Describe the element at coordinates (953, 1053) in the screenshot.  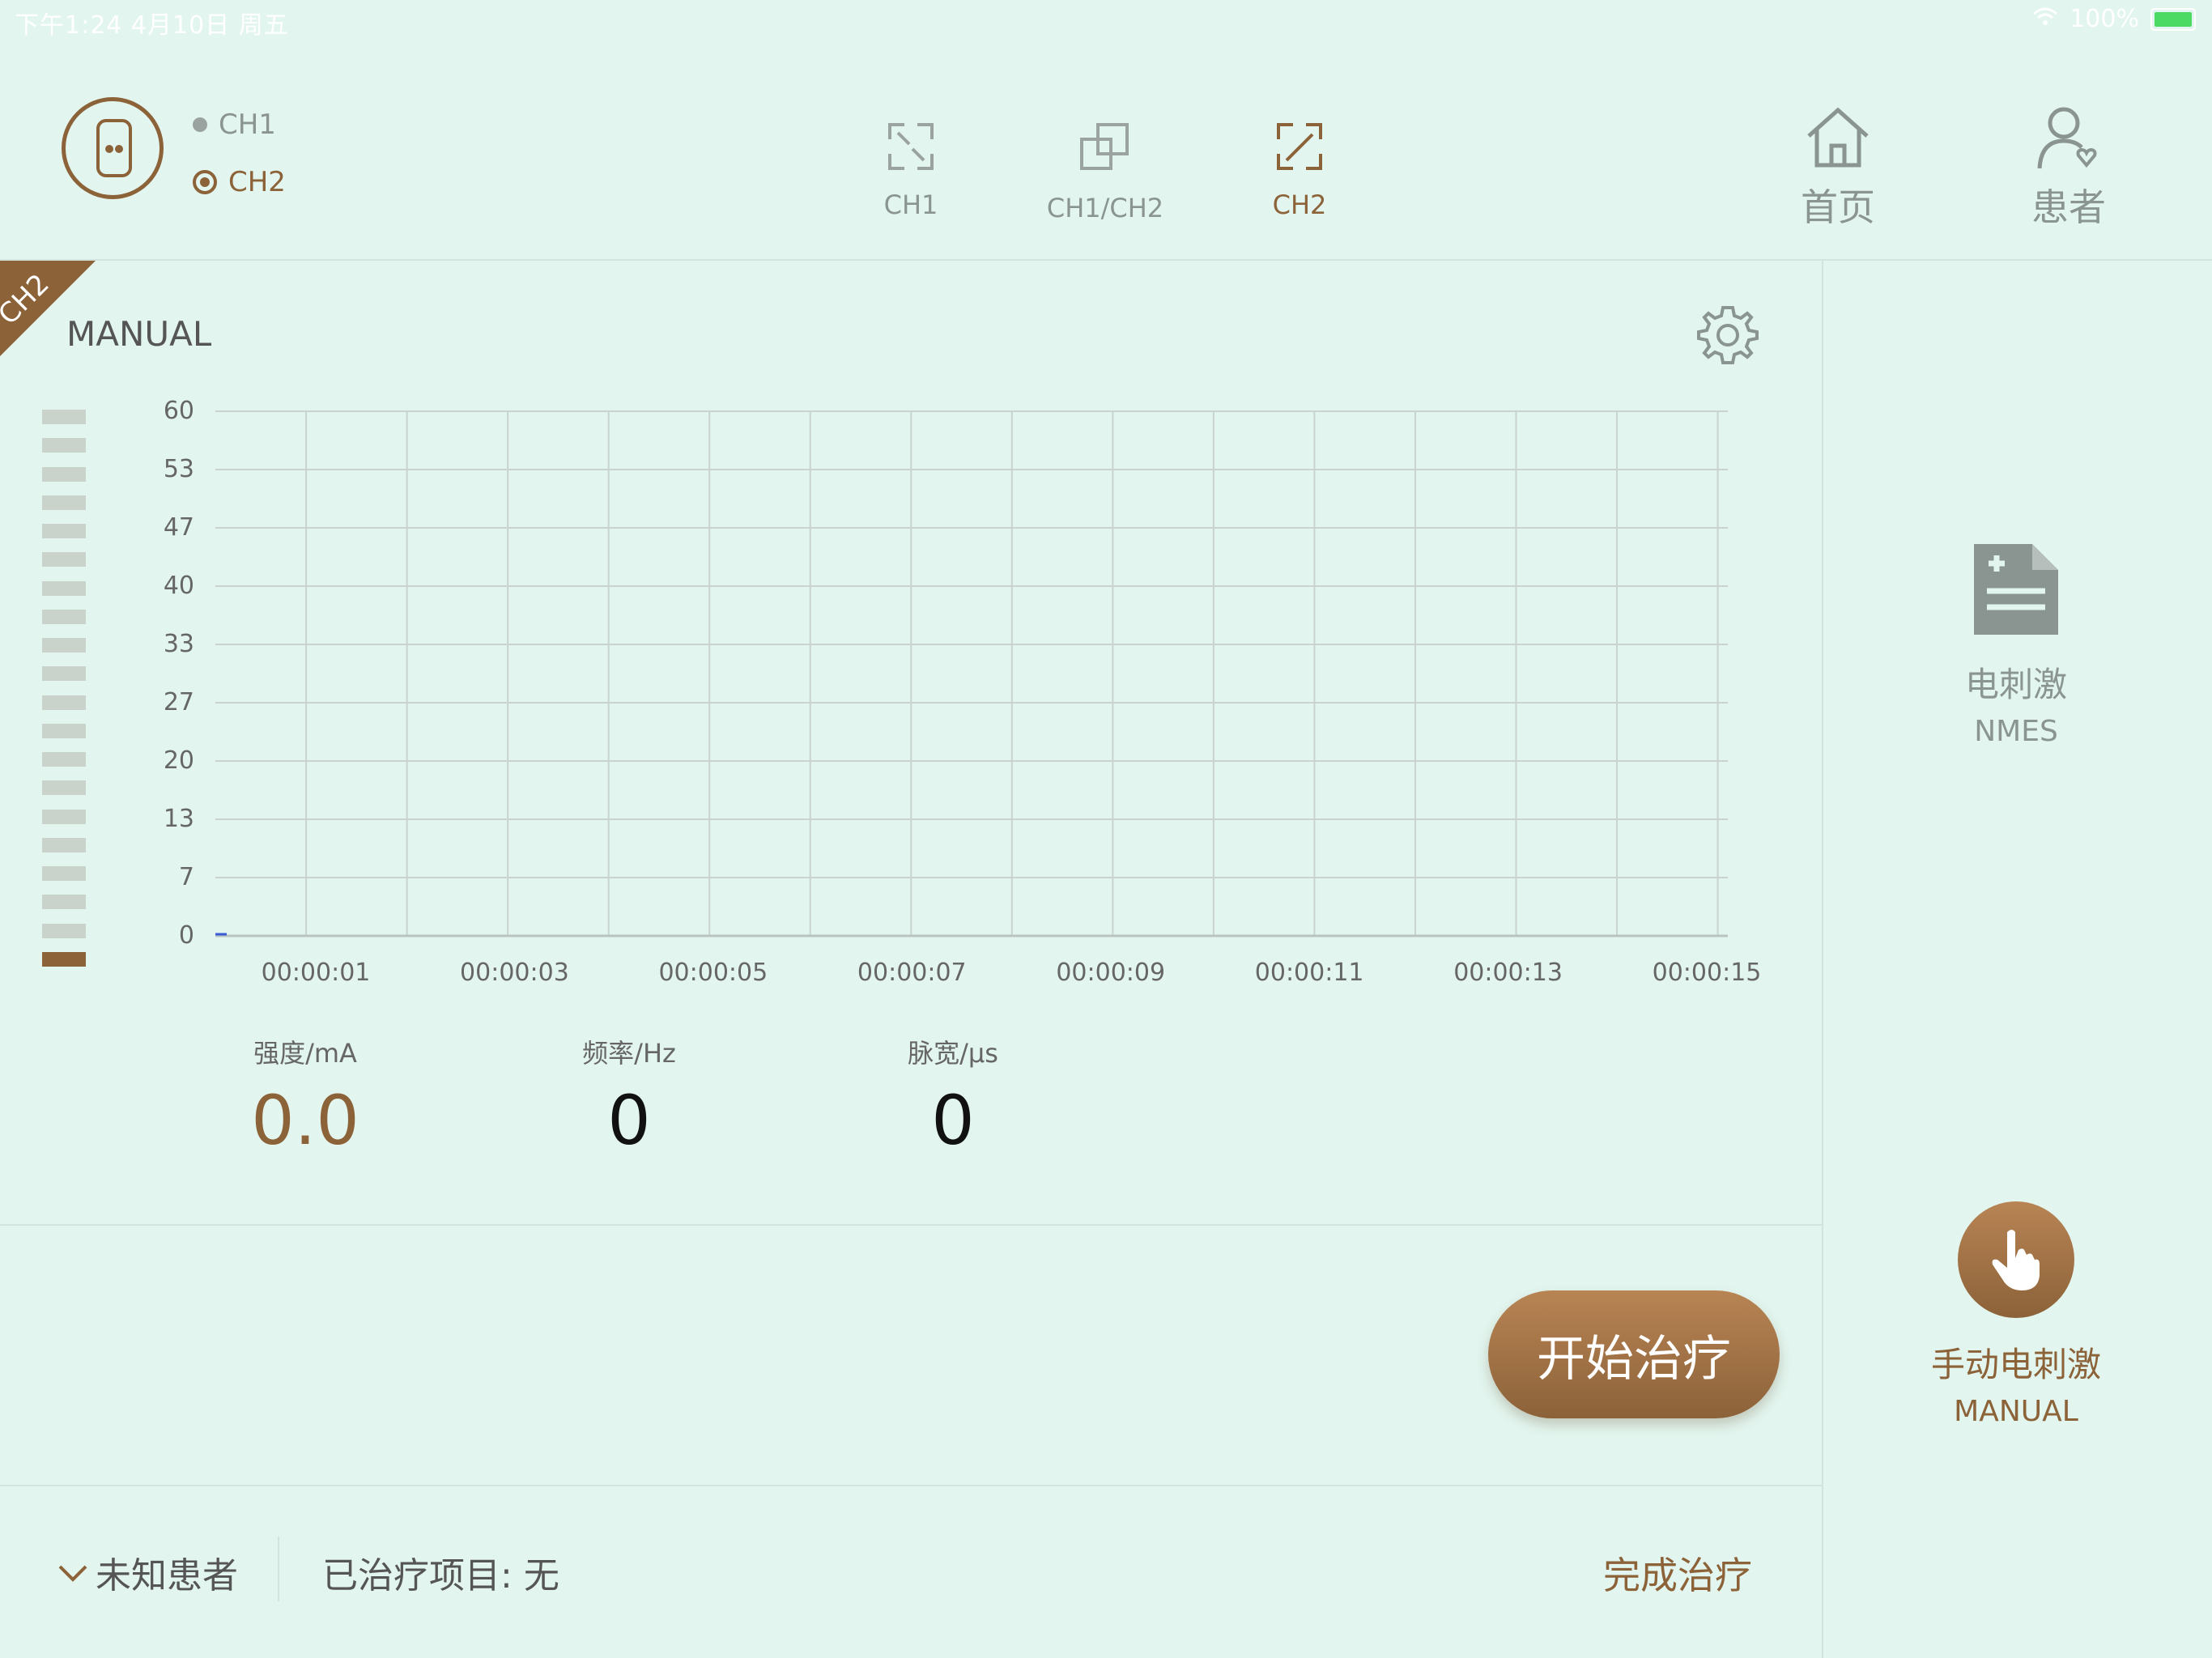
I see `metric-pulse-width-label: 脉宽/μs` at that location.